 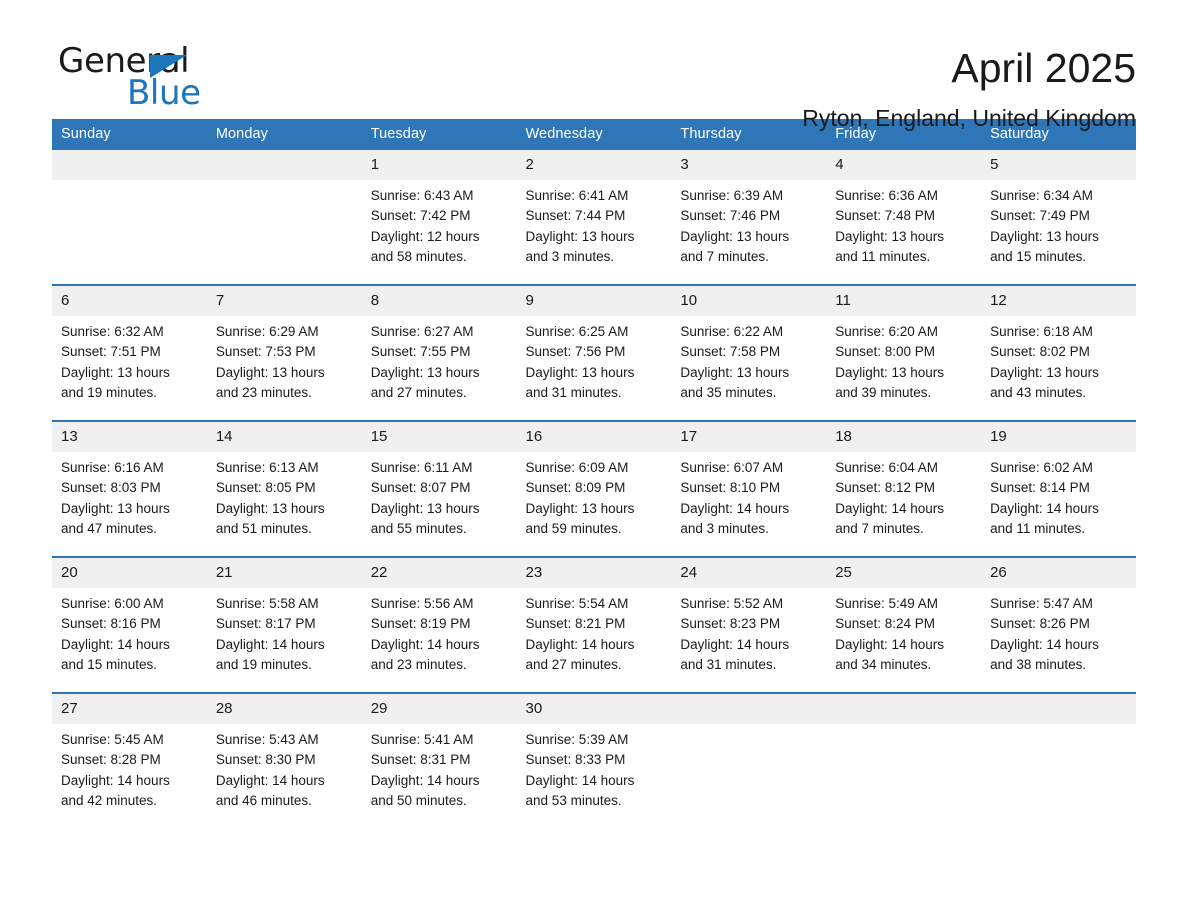 What do you see at coordinates (425, 236) in the screenshot?
I see `daylight-text-1: Daylight: 12 hours` at bounding box center [425, 236].